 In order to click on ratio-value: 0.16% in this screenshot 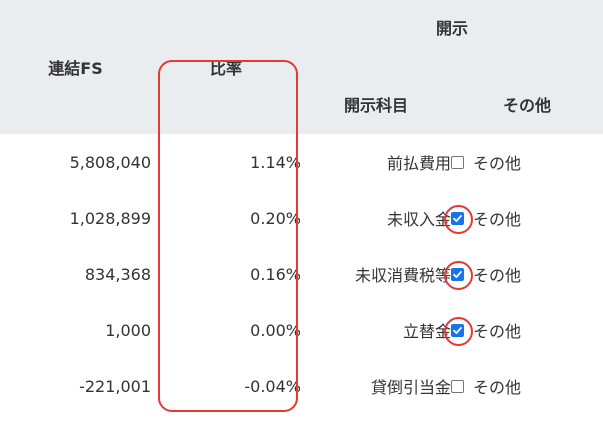, I will do `click(275, 274)`.